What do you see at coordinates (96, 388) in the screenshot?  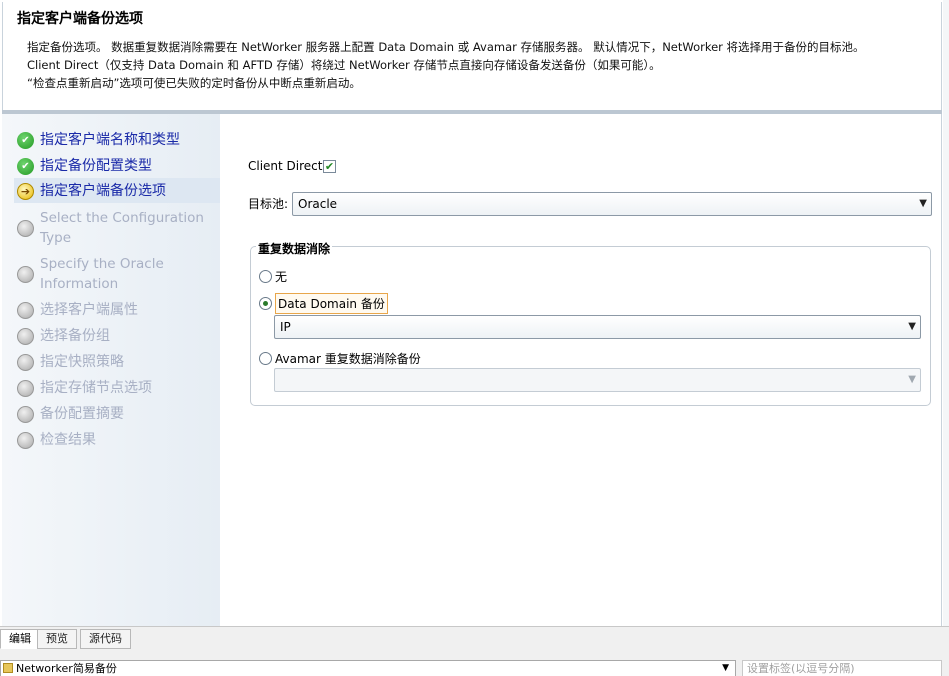 I see `step-label: 指定存储节点选项` at bounding box center [96, 388].